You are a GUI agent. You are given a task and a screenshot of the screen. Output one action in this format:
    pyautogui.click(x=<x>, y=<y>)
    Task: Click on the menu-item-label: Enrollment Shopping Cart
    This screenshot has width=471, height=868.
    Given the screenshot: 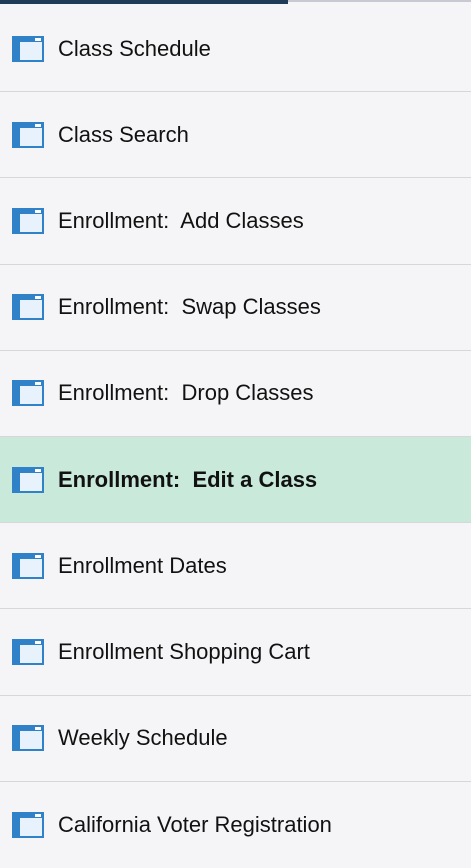 What is the action you would take?
    pyautogui.click(x=184, y=651)
    